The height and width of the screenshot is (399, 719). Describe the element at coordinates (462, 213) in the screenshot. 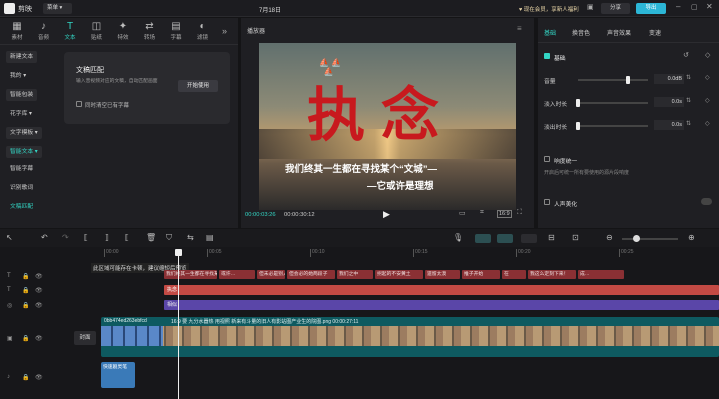

I see `fit-icon: ▭` at that location.